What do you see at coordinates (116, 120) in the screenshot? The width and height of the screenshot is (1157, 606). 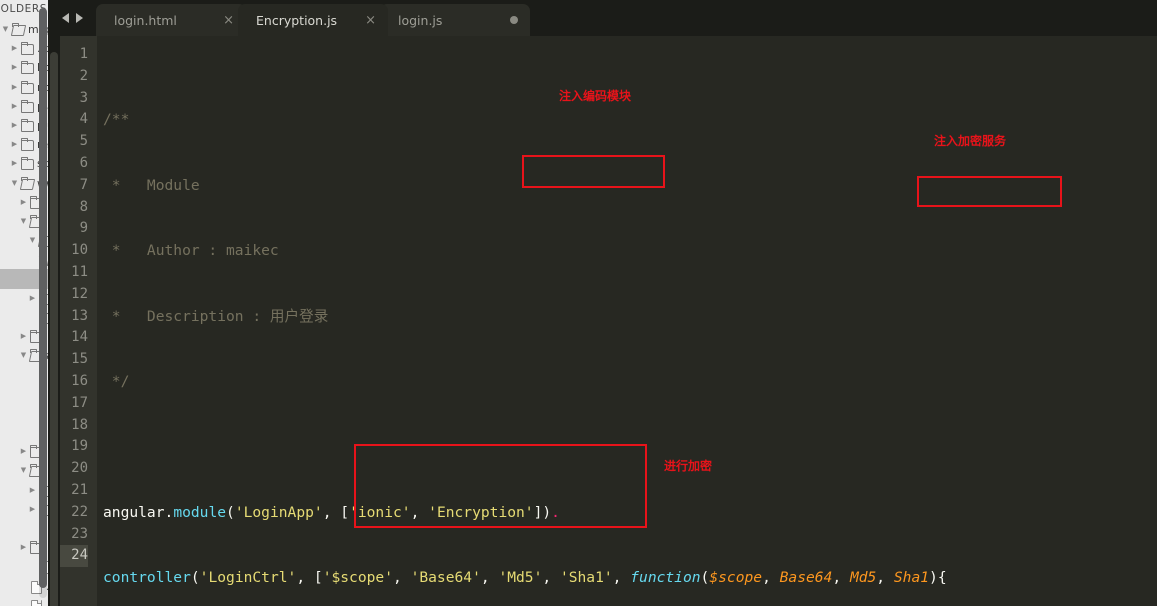 I see `code-line-1: /**` at bounding box center [116, 120].